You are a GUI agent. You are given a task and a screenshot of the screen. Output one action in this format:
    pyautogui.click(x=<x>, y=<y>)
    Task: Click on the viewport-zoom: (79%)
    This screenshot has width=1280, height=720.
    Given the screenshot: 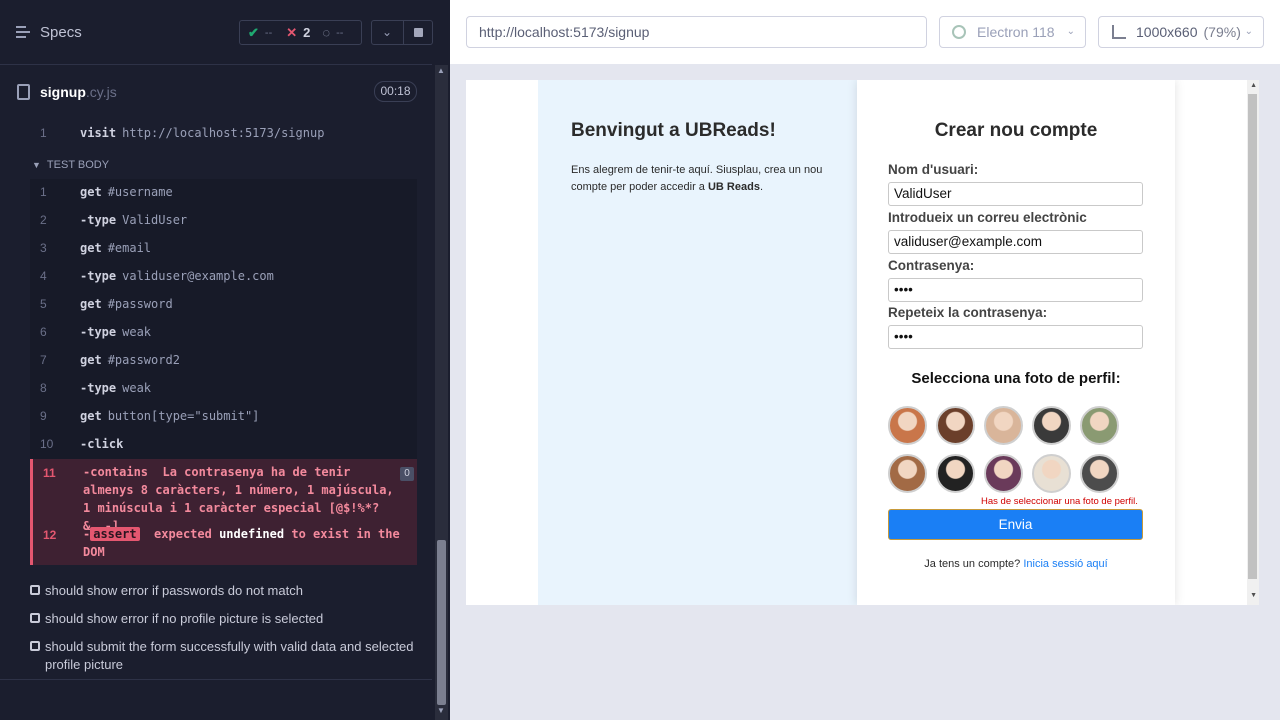 What is the action you would take?
    pyautogui.click(x=1222, y=32)
    